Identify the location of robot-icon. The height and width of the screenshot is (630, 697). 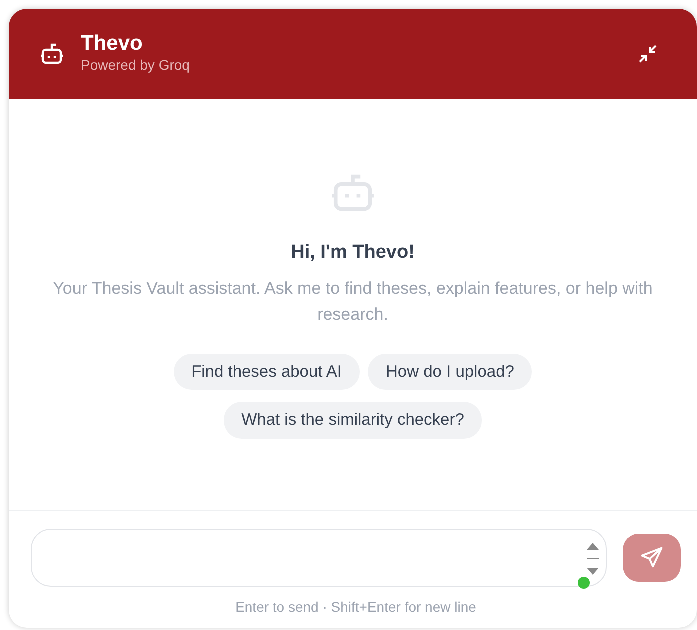
(52, 54).